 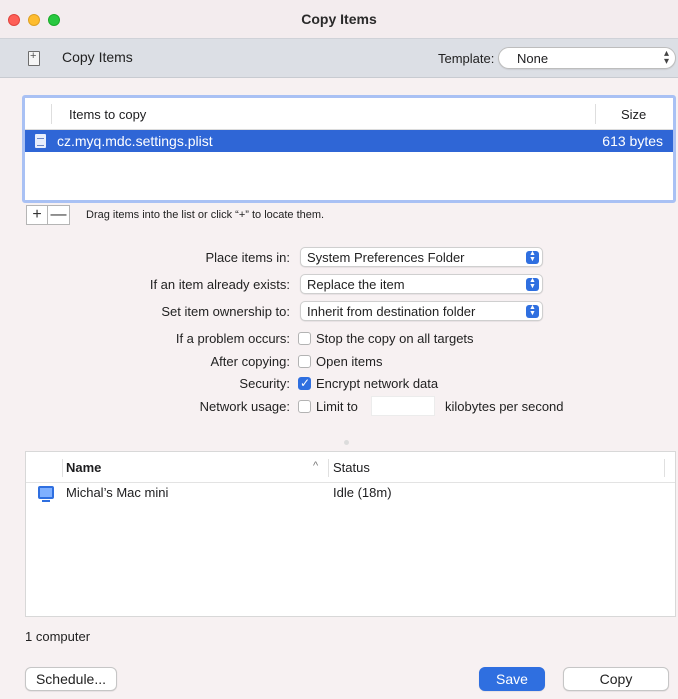 I want to click on computer-count: 1 computer, so click(x=58, y=636).